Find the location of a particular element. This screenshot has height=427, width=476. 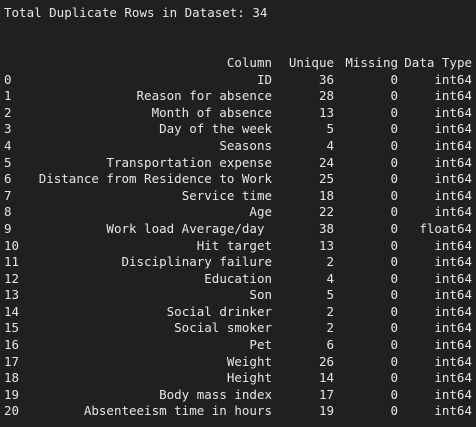

data-type-cell: float64 is located at coordinates (445, 228).